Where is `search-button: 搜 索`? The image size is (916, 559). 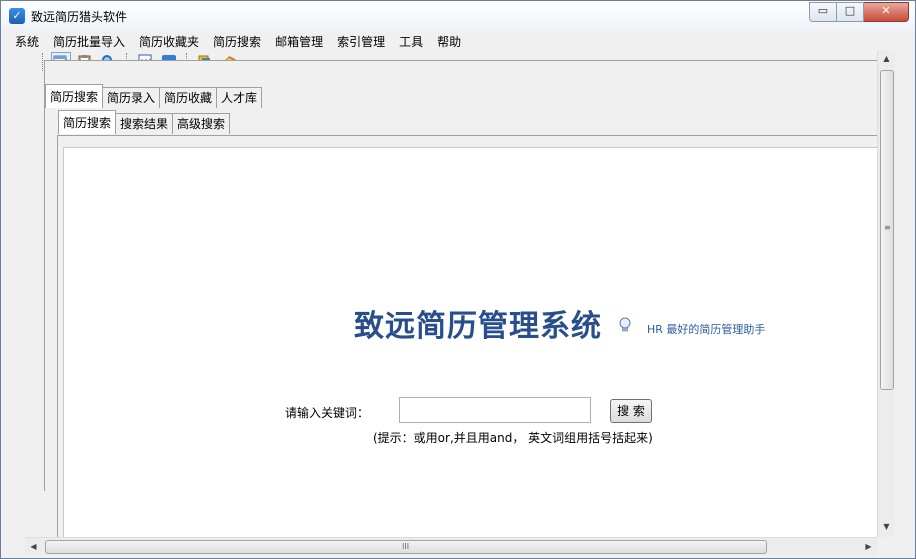 search-button: 搜 索 is located at coordinates (631, 411).